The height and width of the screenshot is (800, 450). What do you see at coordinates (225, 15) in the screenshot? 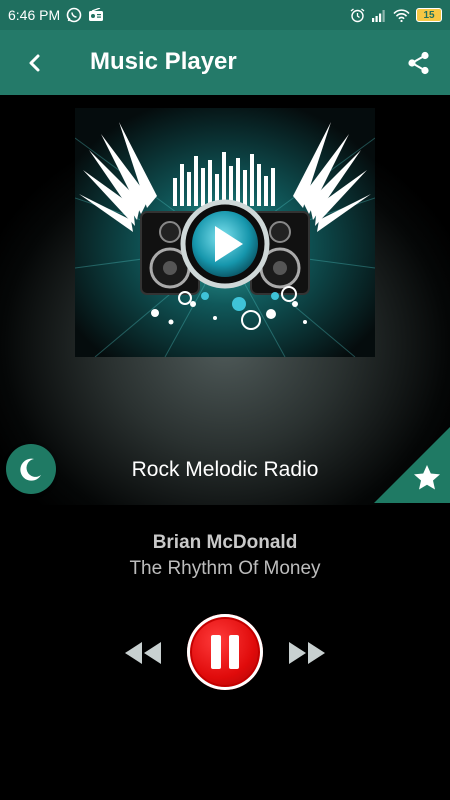
I see `status-bar: 6:46 PM 15` at bounding box center [225, 15].